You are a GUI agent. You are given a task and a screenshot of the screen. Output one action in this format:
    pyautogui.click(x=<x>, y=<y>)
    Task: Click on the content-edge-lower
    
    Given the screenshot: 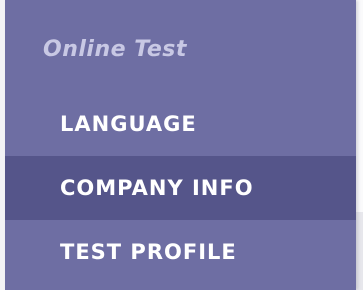 What is the action you would take?
    pyautogui.click(x=359, y=251)
    